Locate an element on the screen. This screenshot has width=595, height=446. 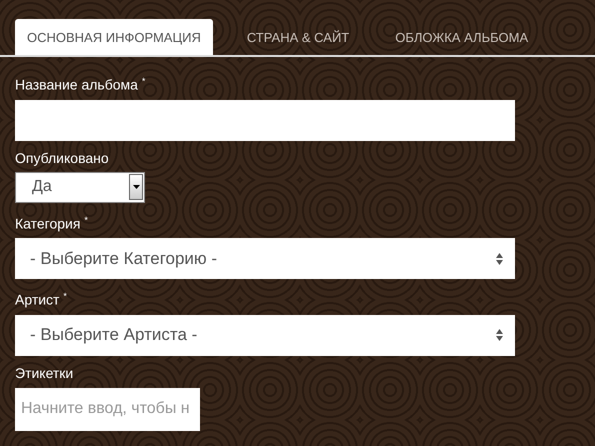
select-field: - Выберите Категорию - is located at coordinates (265, 259).